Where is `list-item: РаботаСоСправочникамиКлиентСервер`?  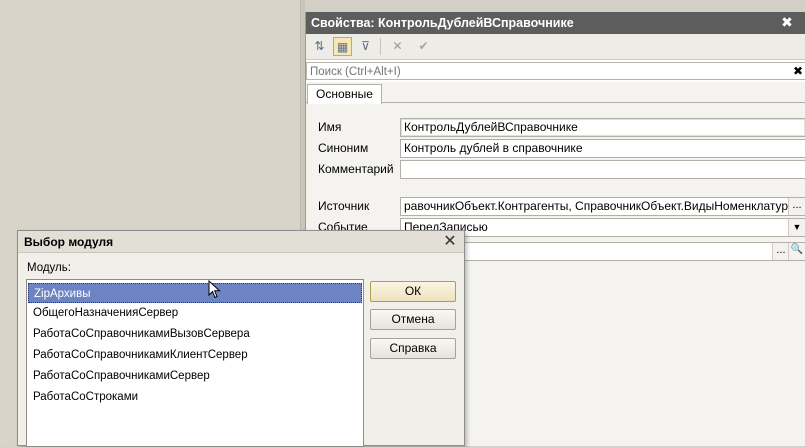
list-item: РаботаСоСправочникамиКлиентСервер is located at coordinates (195, 355).